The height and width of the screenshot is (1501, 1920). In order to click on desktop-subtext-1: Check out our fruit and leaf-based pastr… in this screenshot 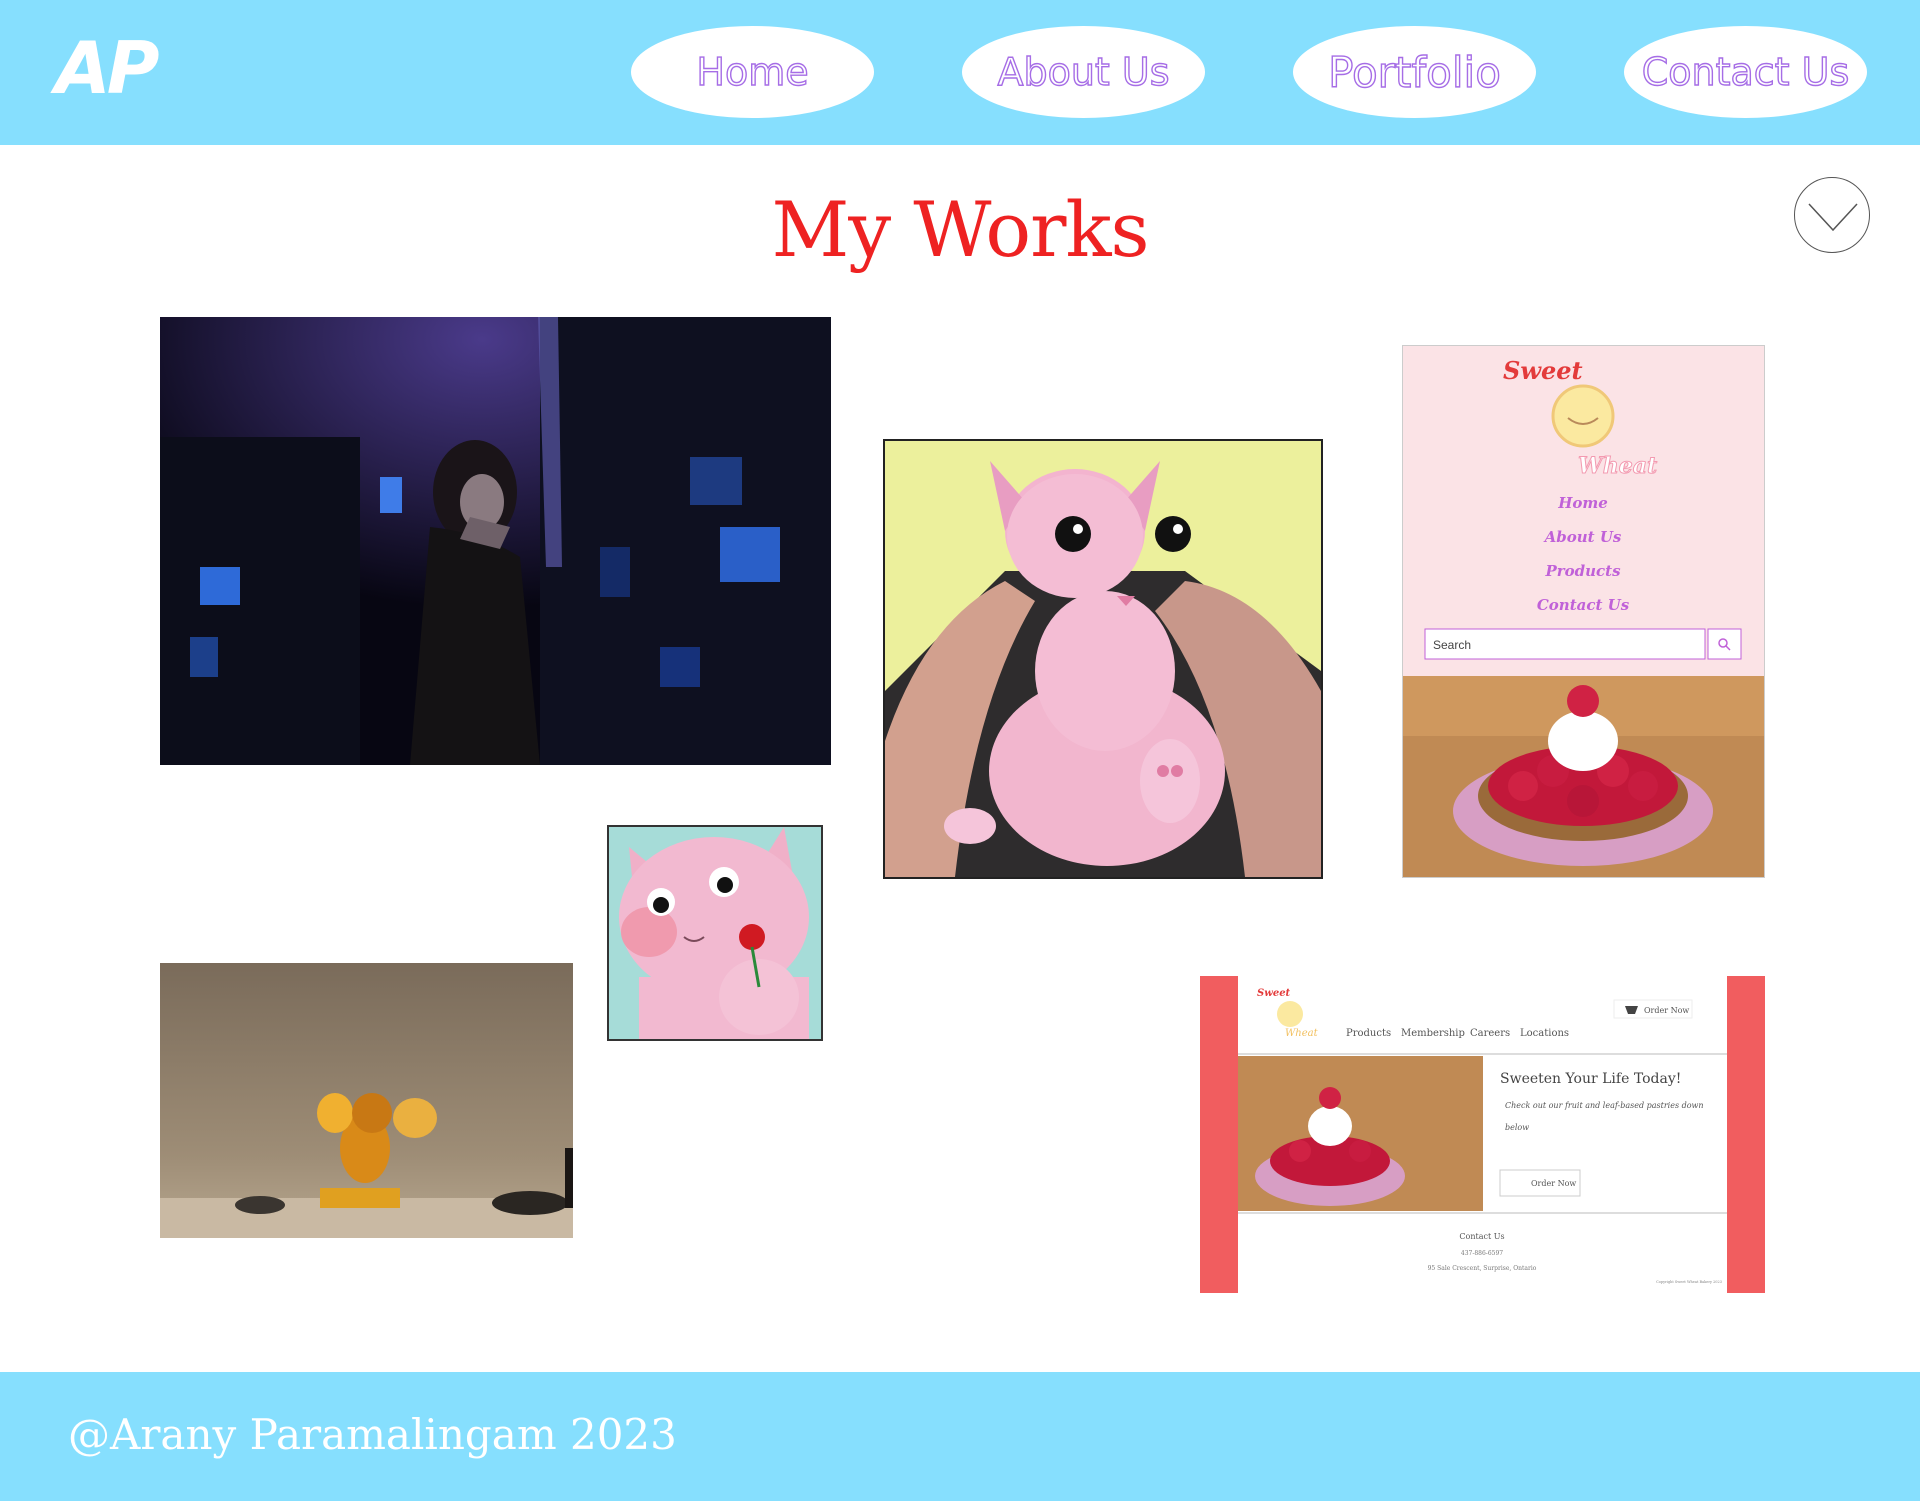, I will do `click(1604, 1105)`.